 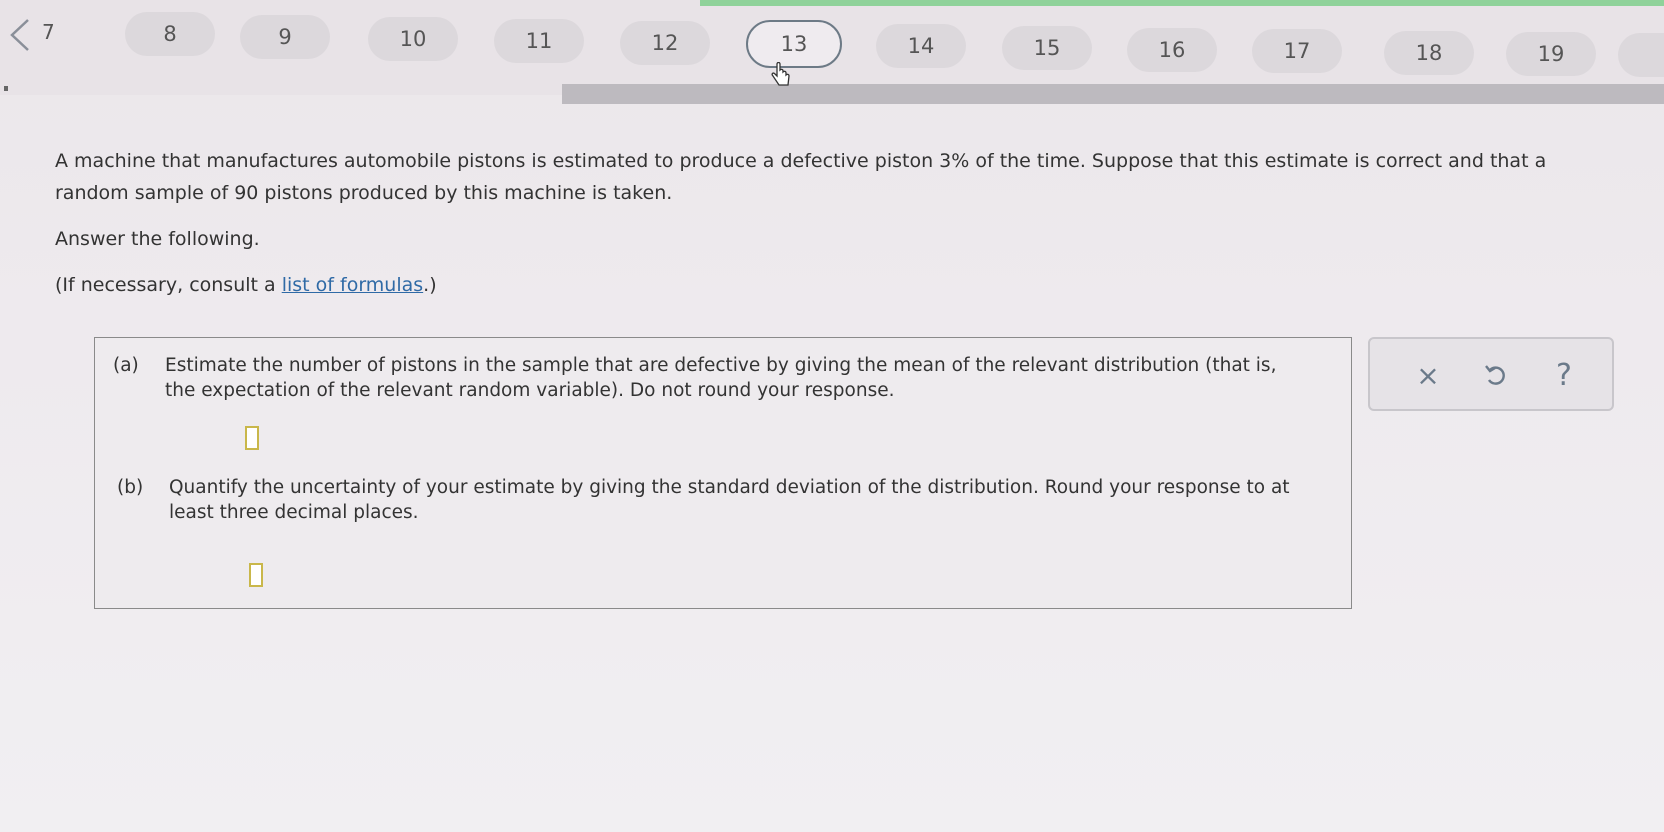 What do you see at coordinates (1496, 375) in the screenshot?
I see `undo-icon` at bounding box center [1496, 375].